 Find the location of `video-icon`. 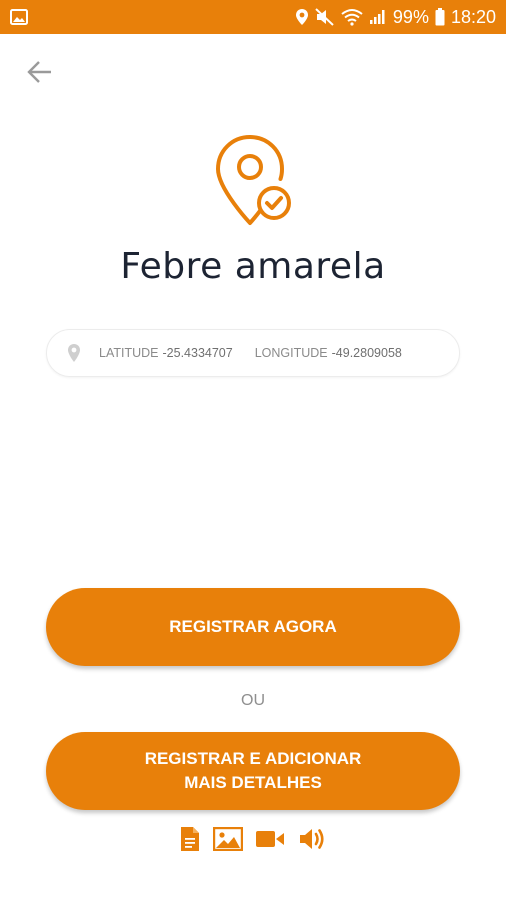

video-icon is located at coordinates (270, 839).